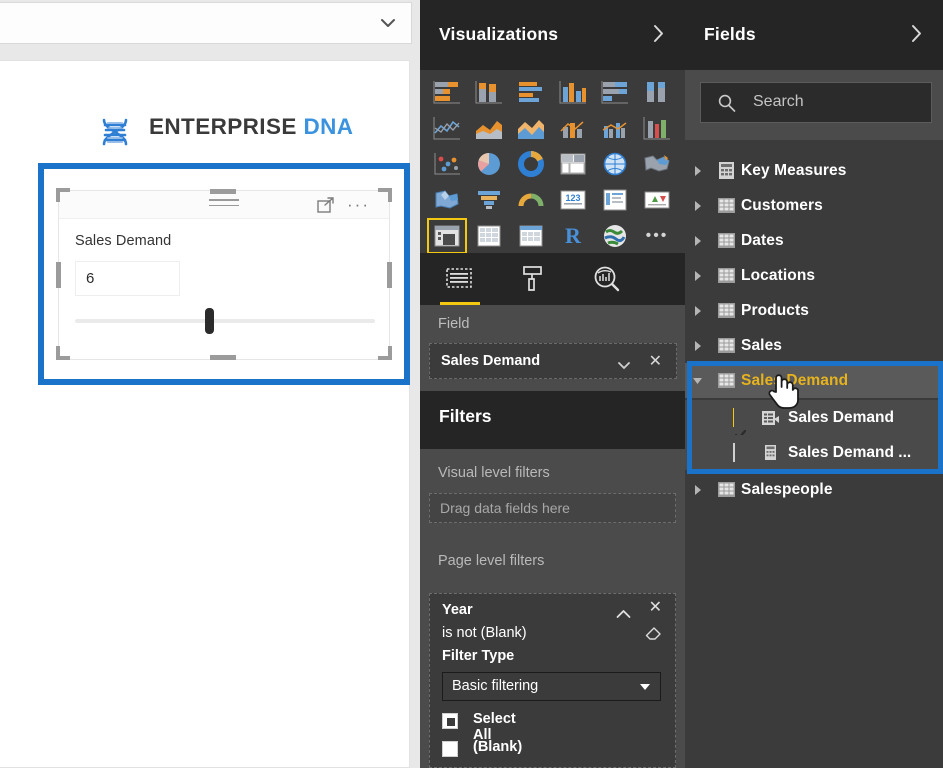 The image size is (943, 768). What do you see at coordinates (450, 749) in the screenshot?
I see `checkbox-unchecked` at bounding box center [450, 749].